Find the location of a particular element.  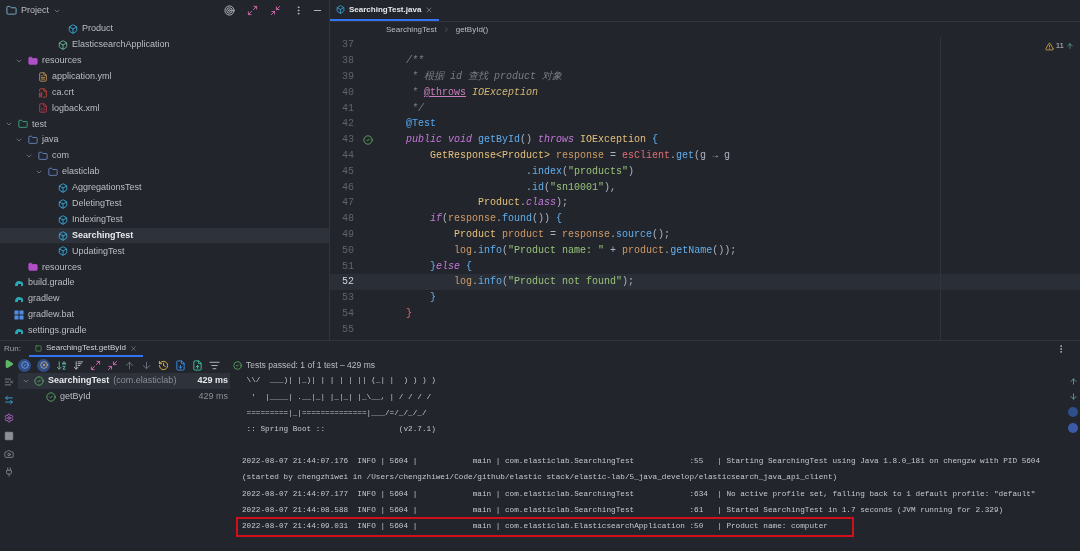

tree-item: DeletingTest is located at coordinates (164, 203).